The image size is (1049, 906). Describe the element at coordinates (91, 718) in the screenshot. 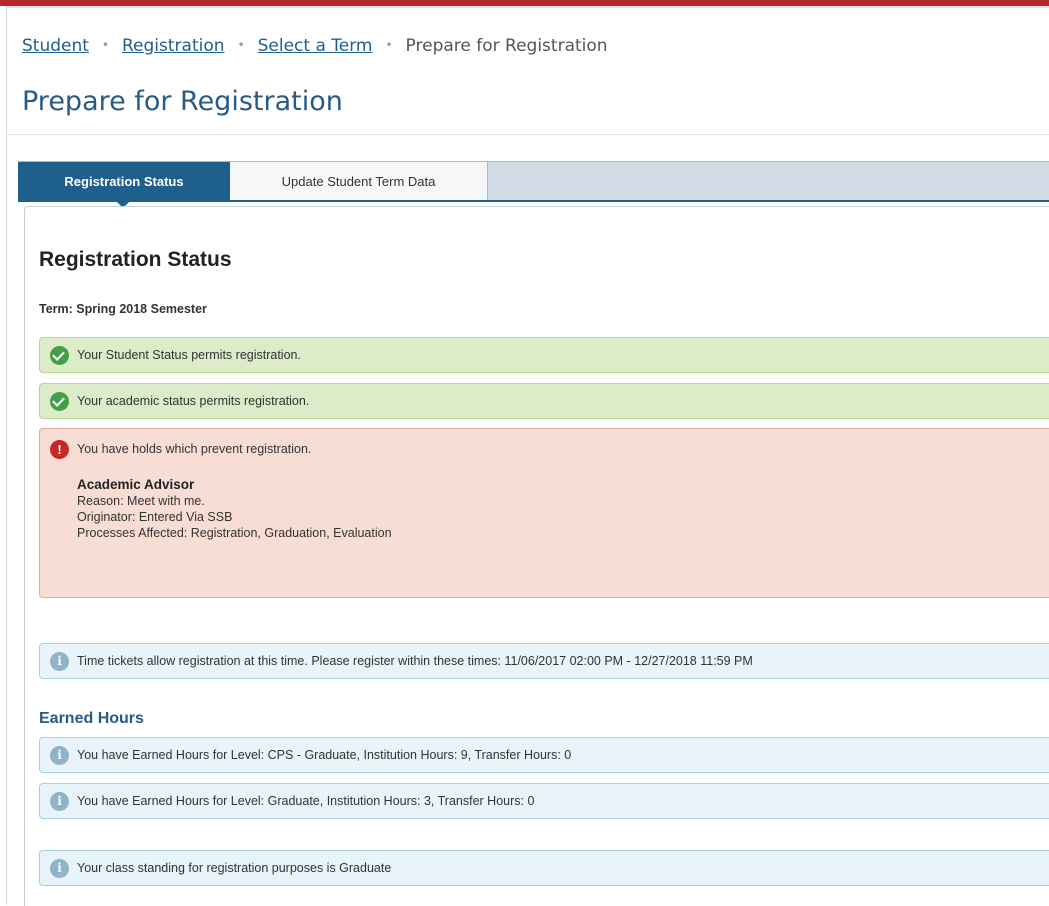

I see `earned-hours-heading: Earned Hours` at that location.